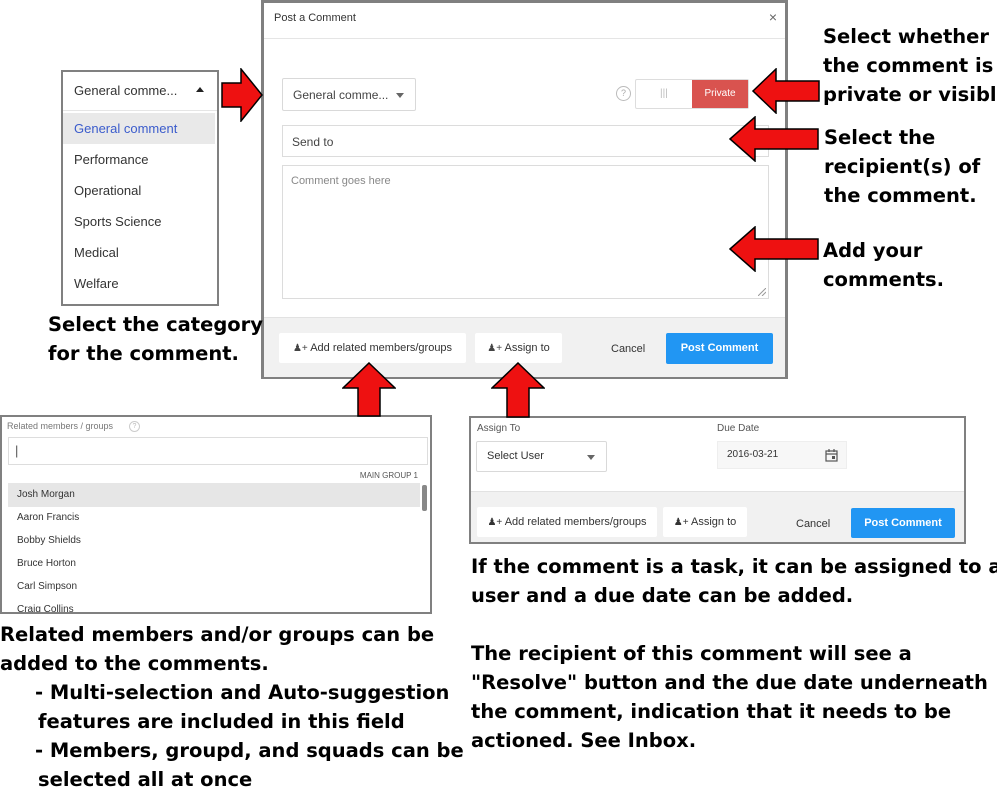  Describe the element at coordinates (17, 450) in the screenshot. I see `text-cursor: |` at that location.